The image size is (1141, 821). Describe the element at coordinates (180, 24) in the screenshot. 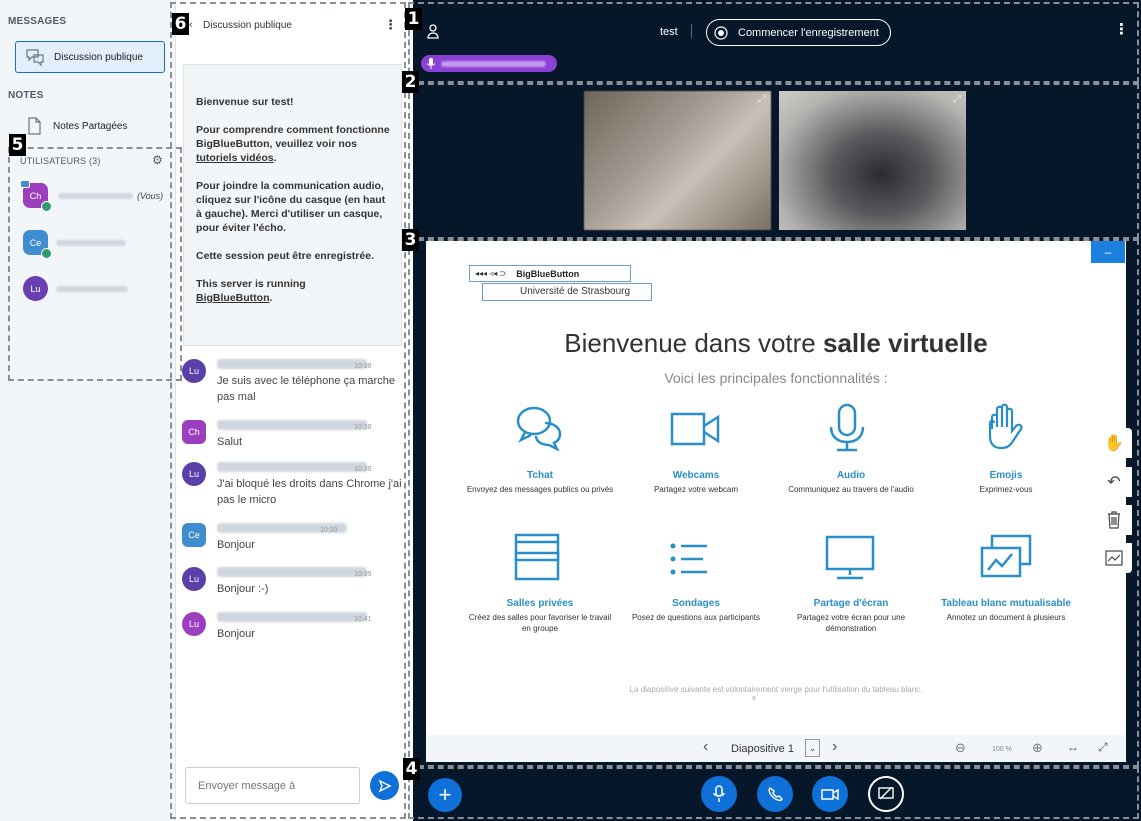

I see `annotation-number: 6` at that location.